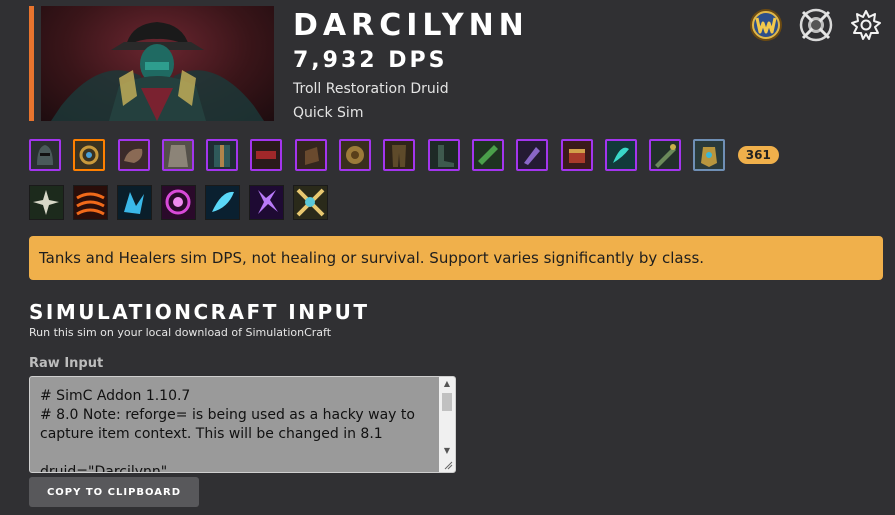 This screenshot has height=515, width=895. I want to click on sim-type: Quick Sim, so click(328, 113).